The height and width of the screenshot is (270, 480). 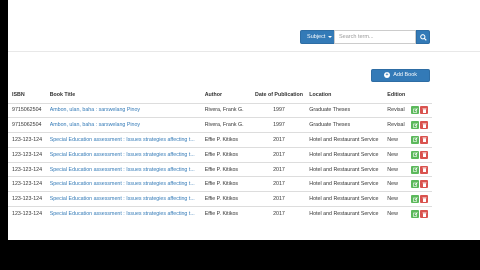 What do you see at coordinates (375, 37) in the screenshot?
I see `search-input` at bounding box center [375, 37].